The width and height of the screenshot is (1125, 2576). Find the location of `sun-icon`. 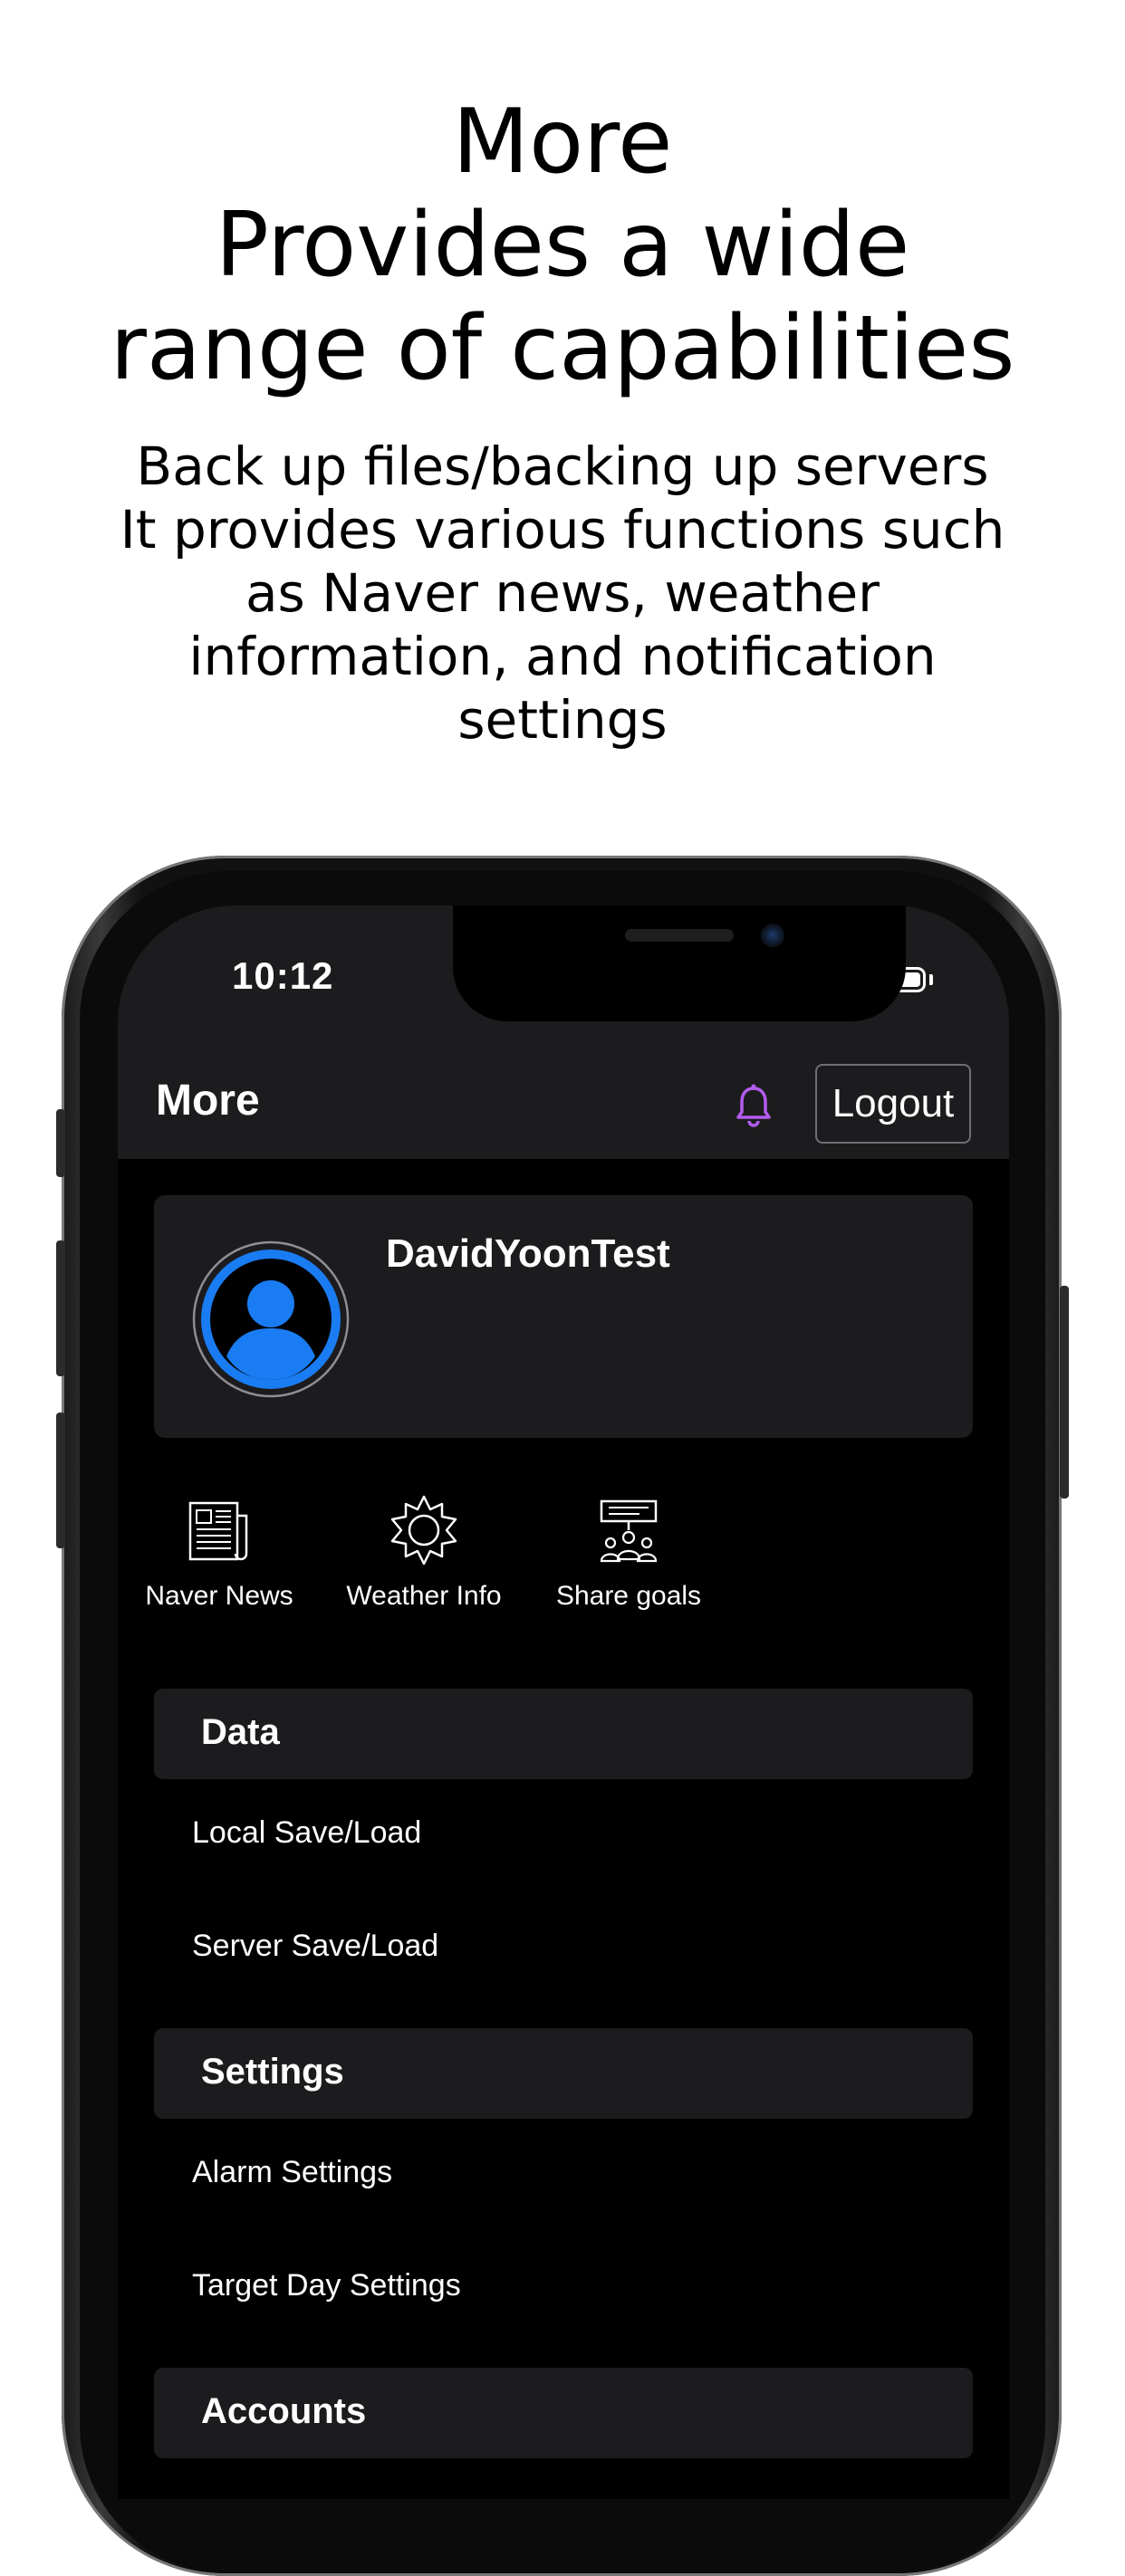

sun-icon is located at coordinates (424, 1530).